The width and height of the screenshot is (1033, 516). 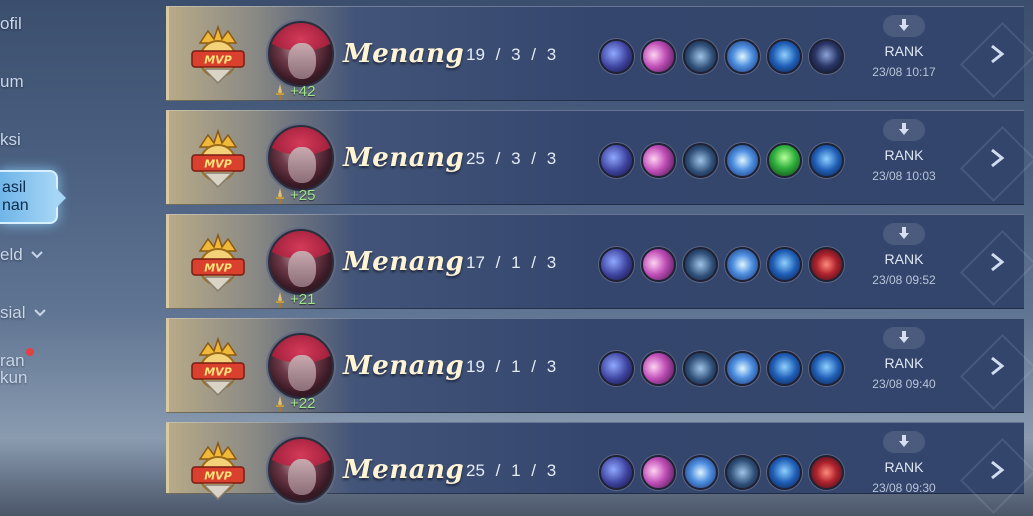 What do you see at coordinates (13, 312) in the screenshot?
I see `sidebar-item-label: sial` at bounding box center [13, 312].